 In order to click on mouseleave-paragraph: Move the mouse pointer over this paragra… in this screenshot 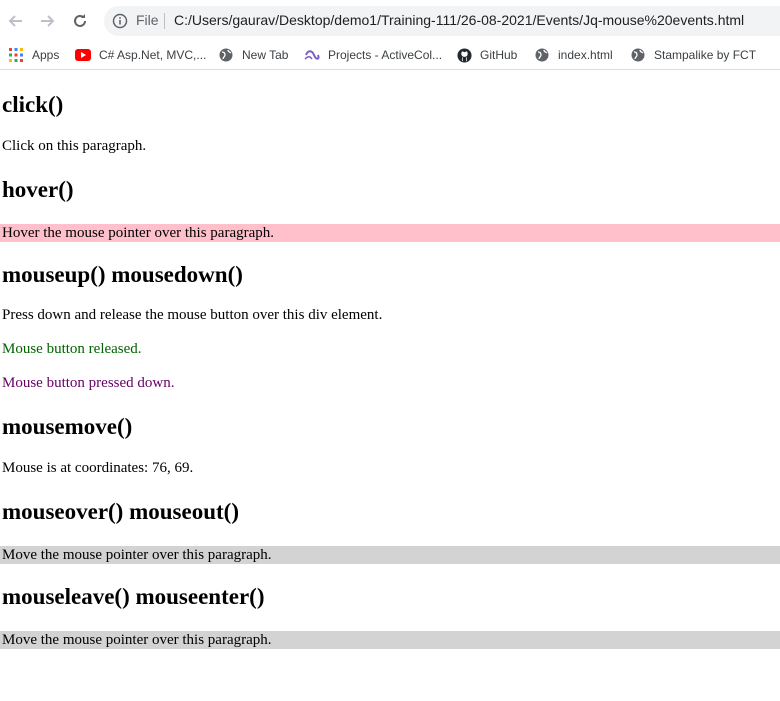, I will do `click(390, 640)`.